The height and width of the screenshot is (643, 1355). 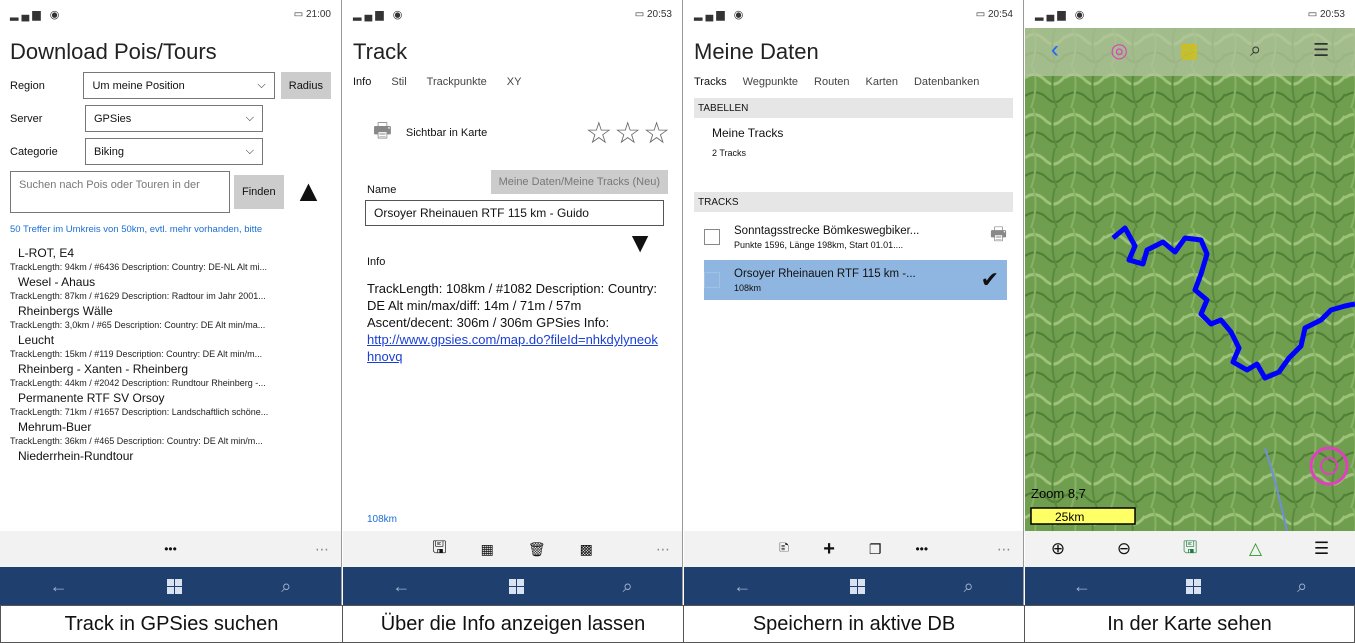 What do you see at coordinates (854, 624) in the screenshot?
I see `caption-3: Speichern in aktive DB` at bounding box center [854, 624].